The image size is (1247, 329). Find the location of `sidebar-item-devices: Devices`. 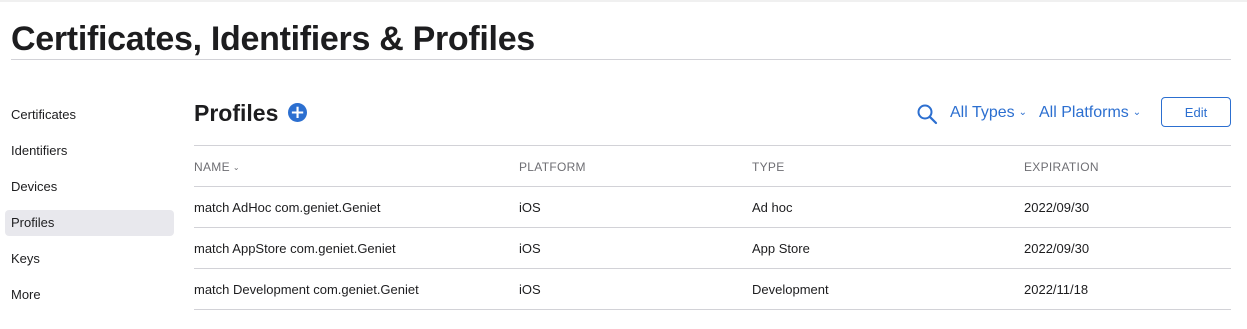

sidebar-item-devices: Devices is located at coordinates (89, 187).